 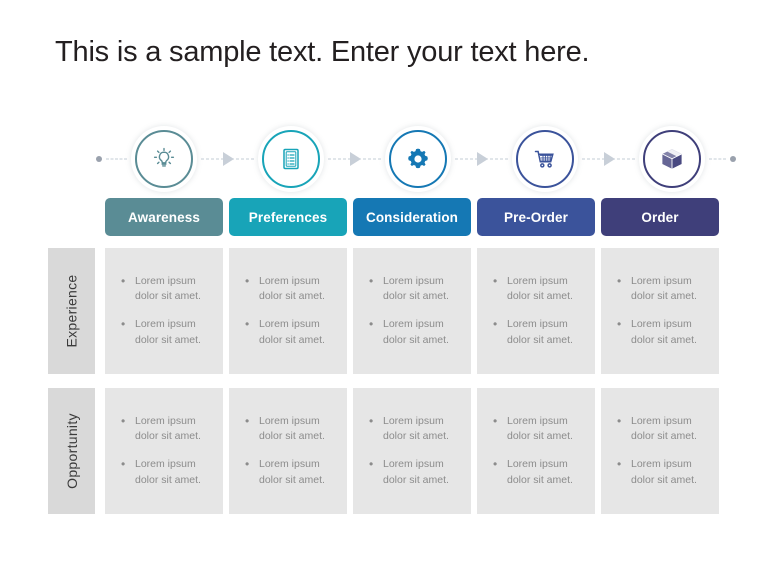 I want to click on stage-tab-preferences: Preferences, so click(x=288, y=217).